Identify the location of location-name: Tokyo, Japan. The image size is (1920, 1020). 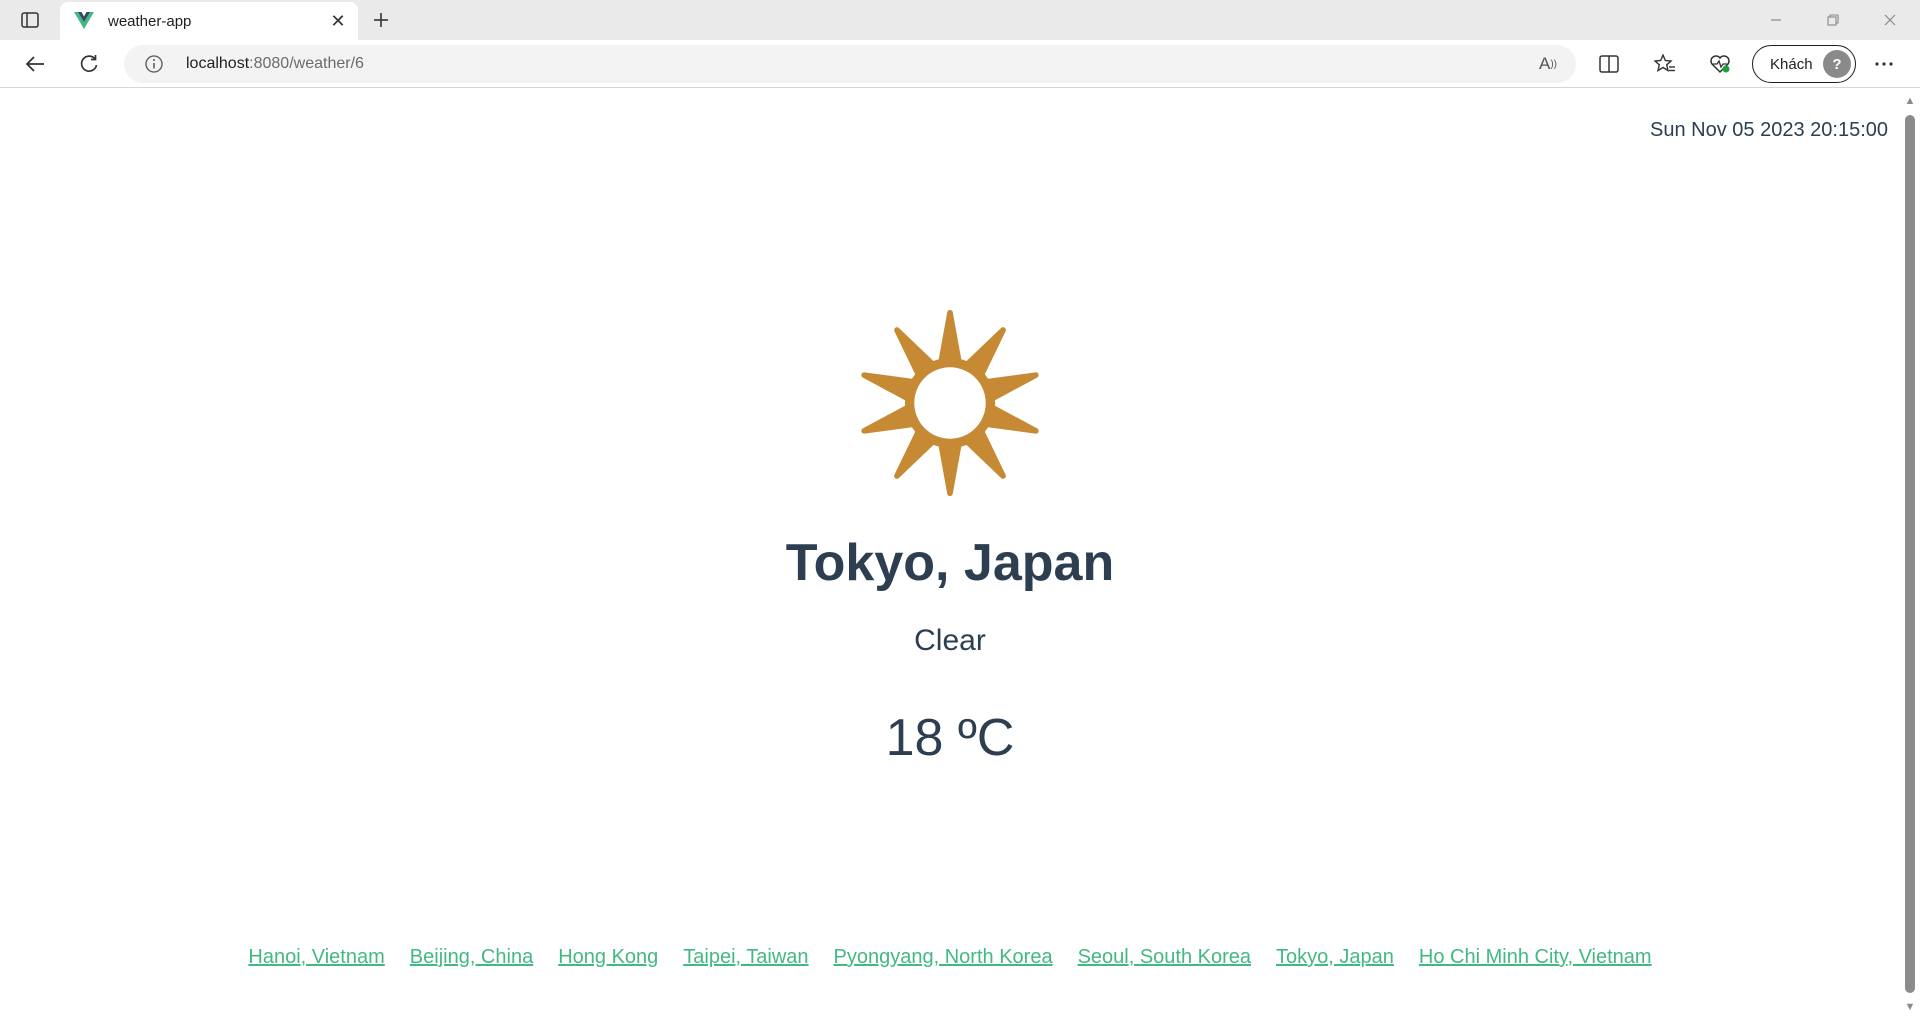
(950, 563).